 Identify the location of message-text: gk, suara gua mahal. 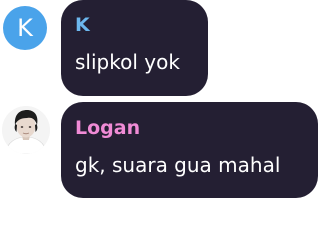
(178, 165).